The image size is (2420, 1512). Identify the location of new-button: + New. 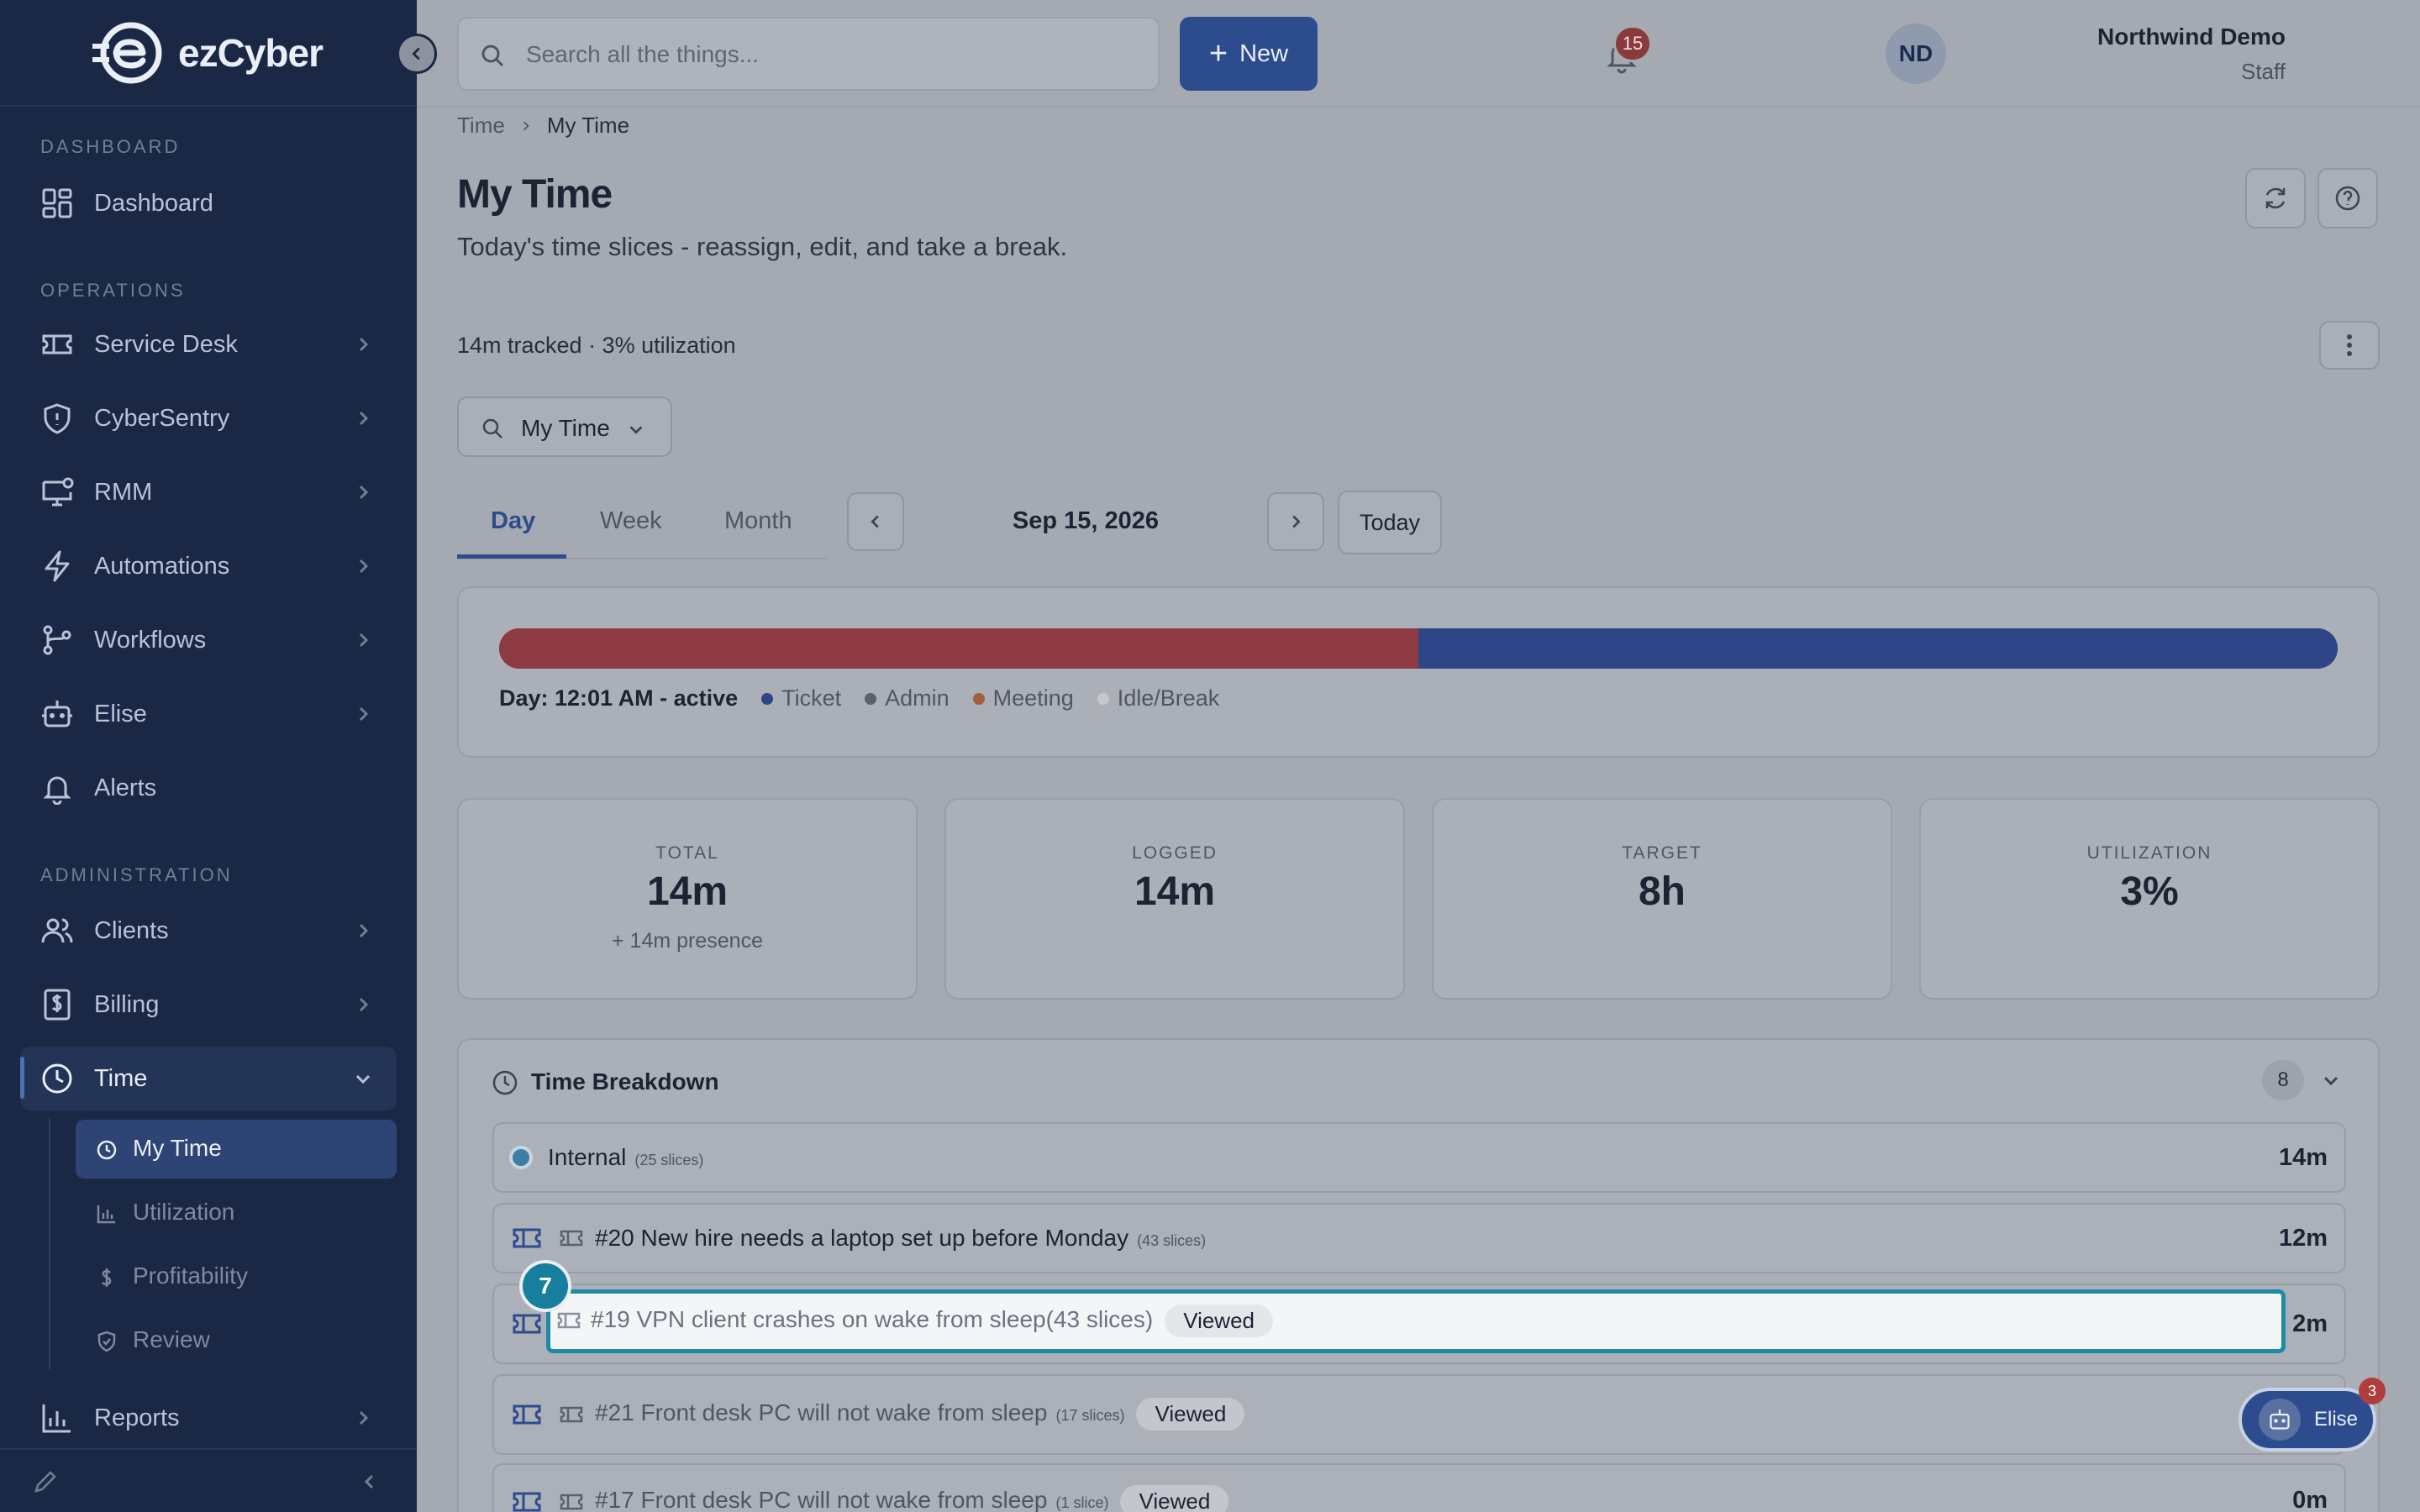
(1249, 54).